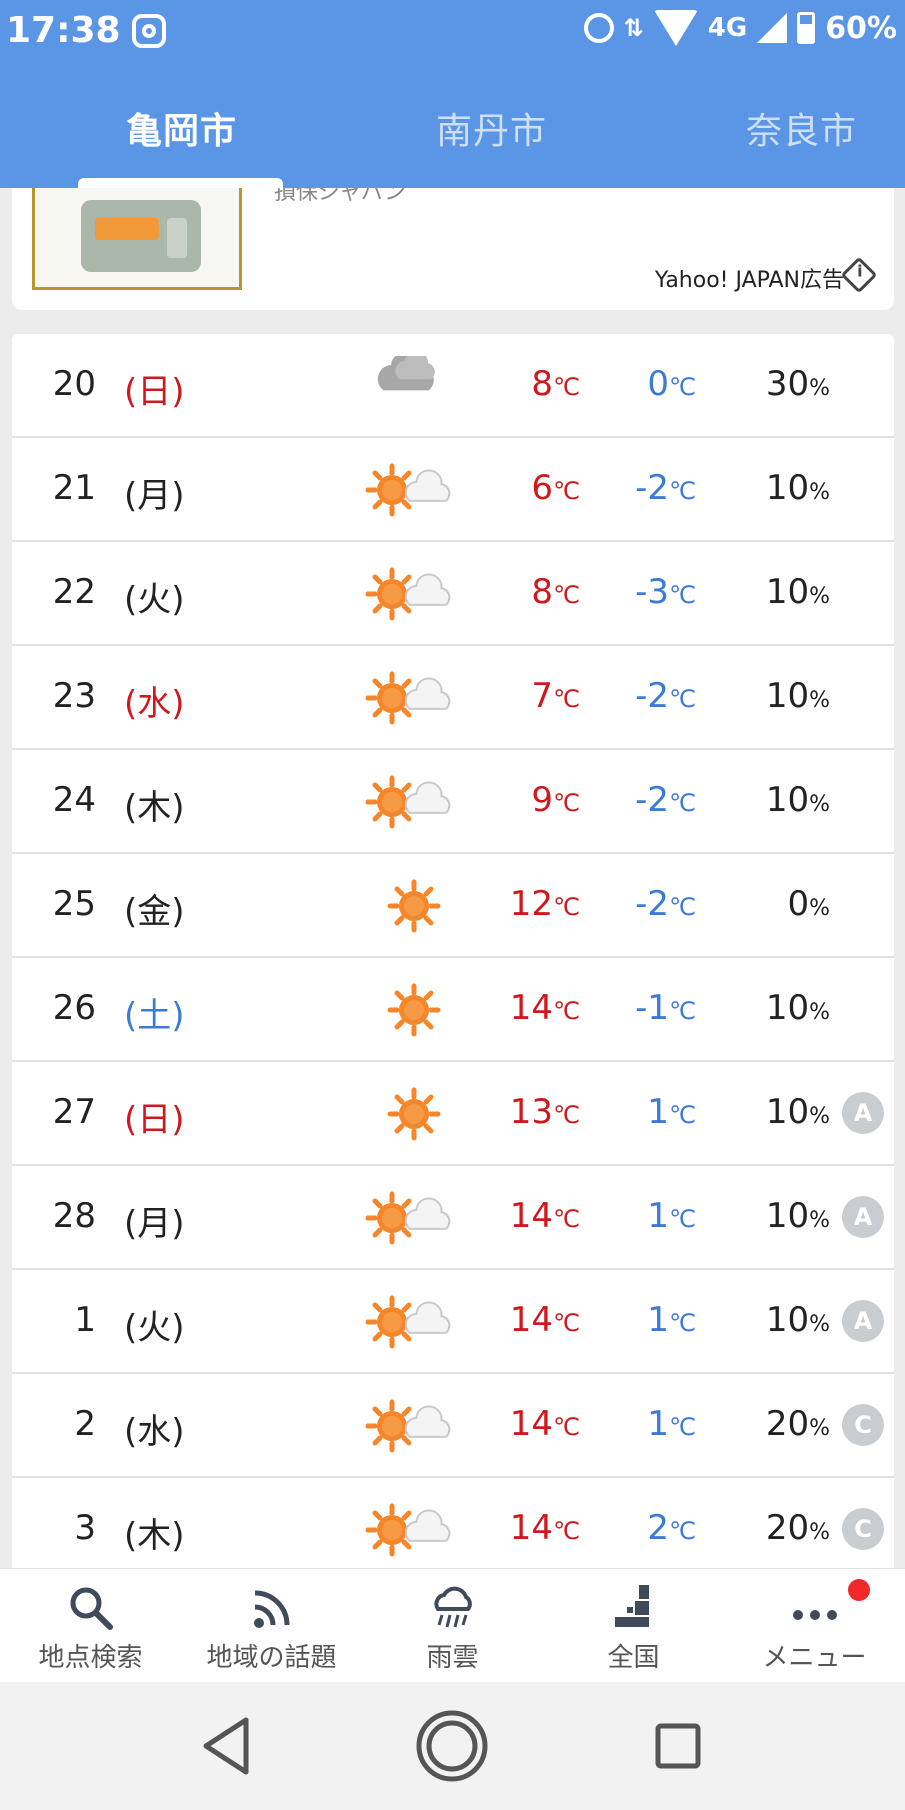 The width and height of the screenshot is (905, 1810). I want to click on tab-nara: 奈良市, so click(801, 128).